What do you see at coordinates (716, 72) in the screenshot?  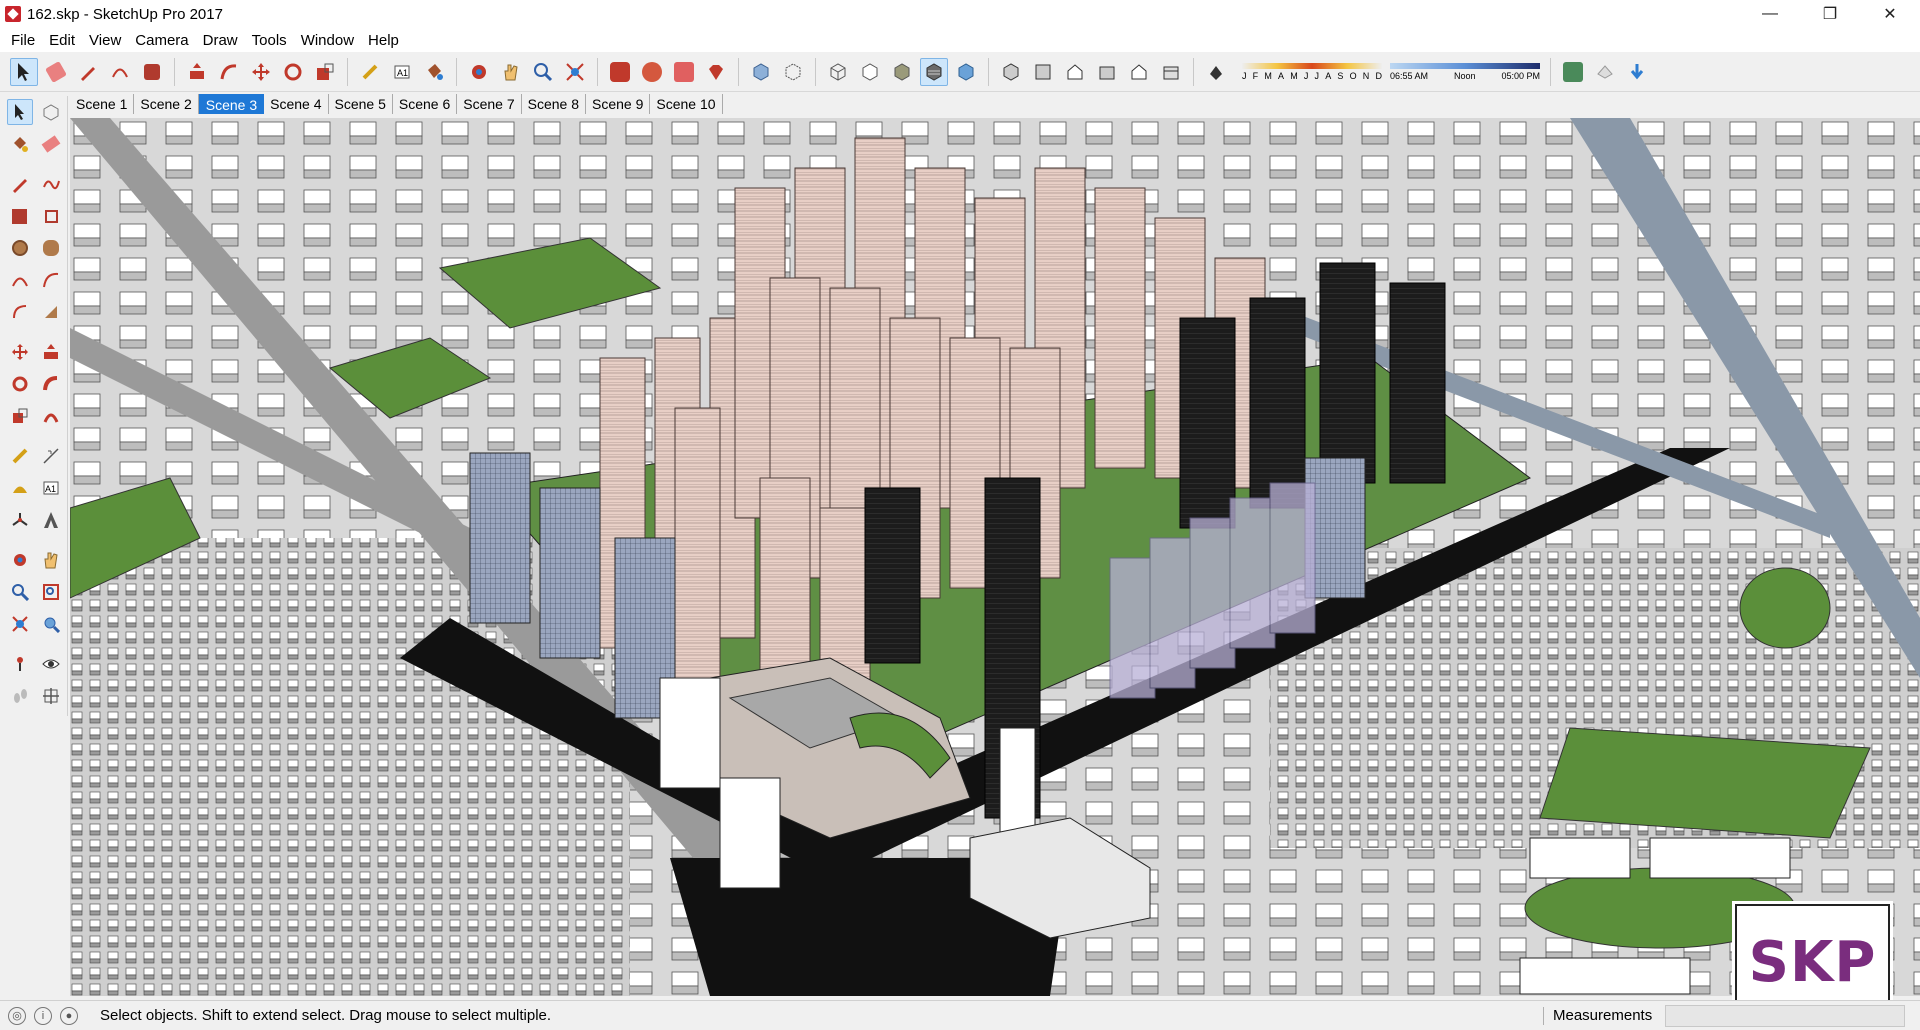 I see `extension-warehouse-button` at bounding box center [716, 72].